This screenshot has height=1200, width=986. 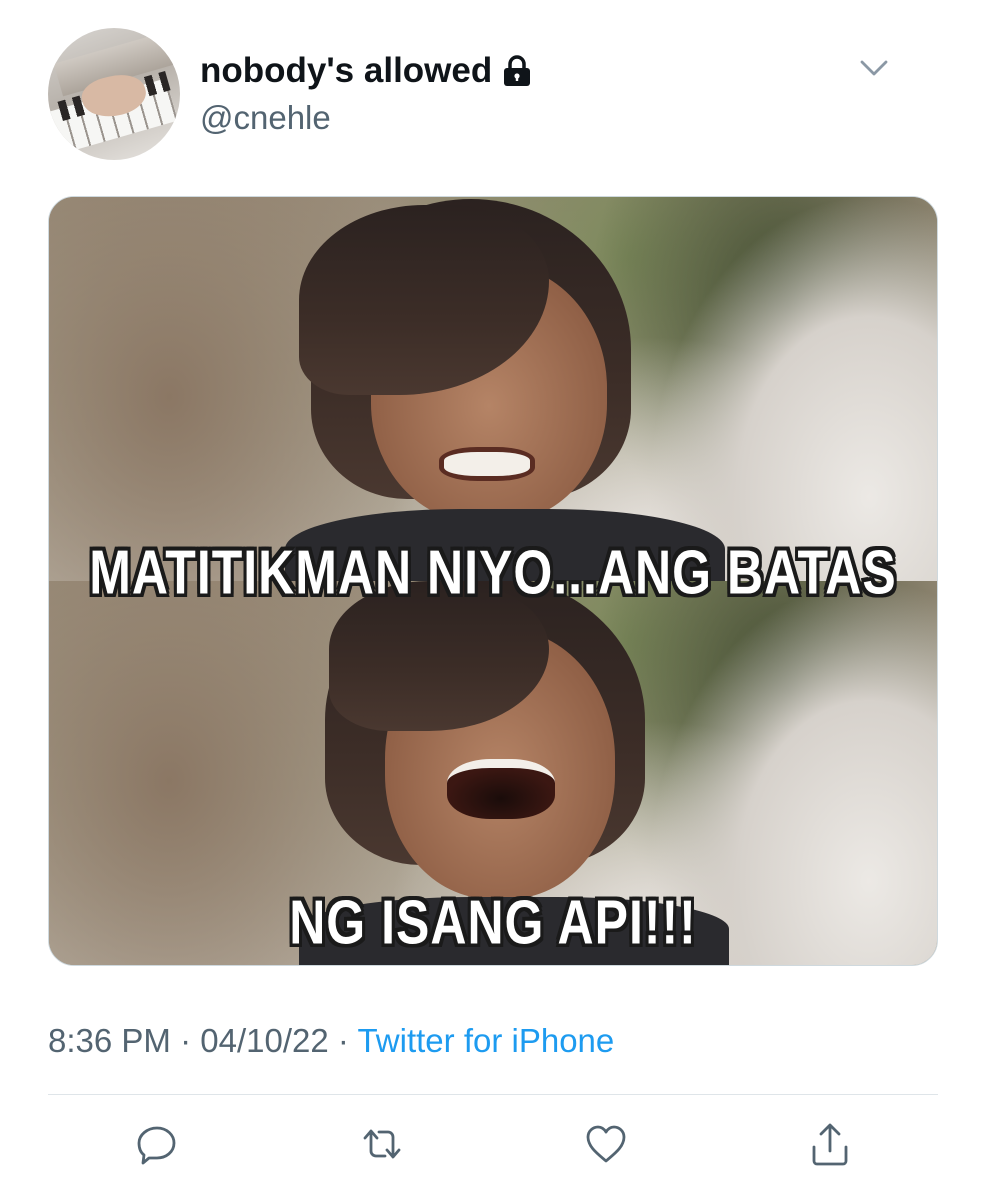 What do you see at coordinates (517, 71) in the screenshot?
I see `lock-icon` at bounding box center [517, 71].